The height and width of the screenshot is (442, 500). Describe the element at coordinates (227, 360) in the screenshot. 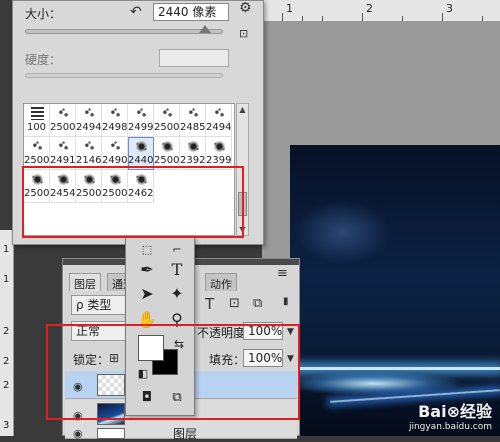

I see `fill-label: 填充：` at that location.